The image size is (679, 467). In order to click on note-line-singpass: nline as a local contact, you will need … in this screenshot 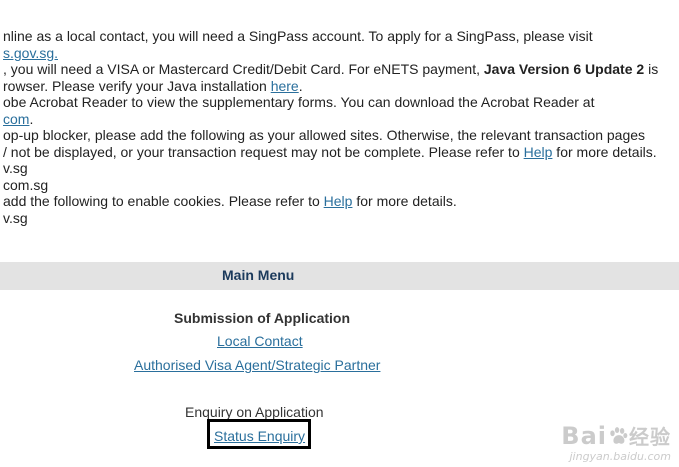, I will do `click(339, 36)`.